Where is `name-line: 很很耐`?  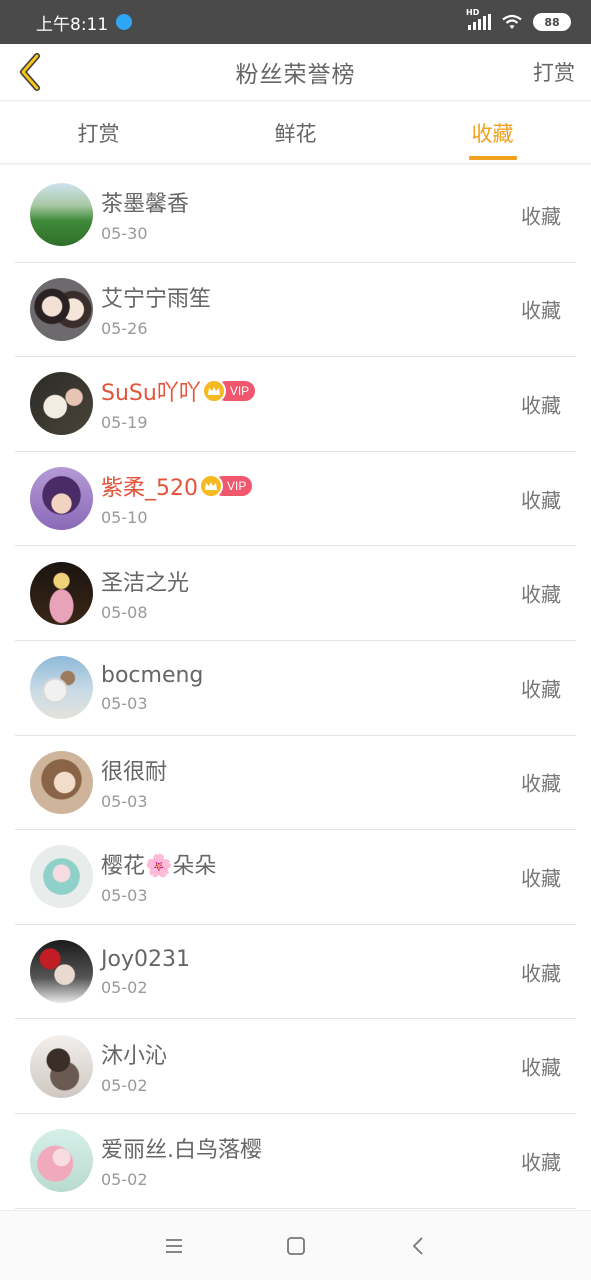
name-line: 很很耐 is located at coordinates (134, 770).